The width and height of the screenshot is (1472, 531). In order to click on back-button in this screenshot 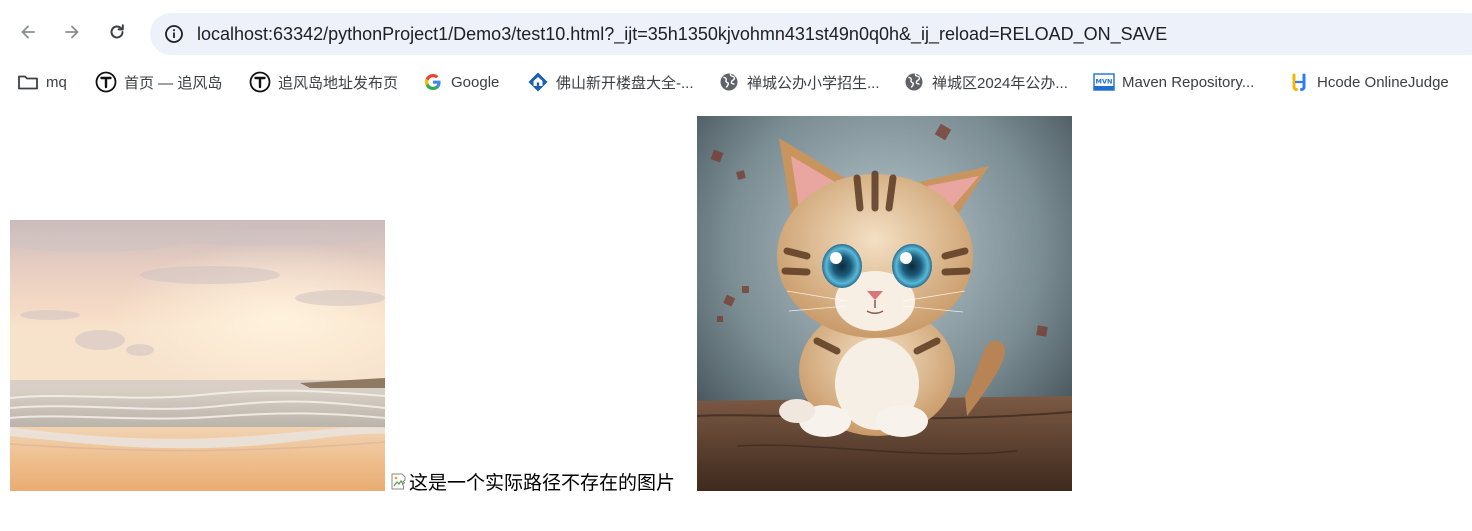, I will do `click(28, 32)`.